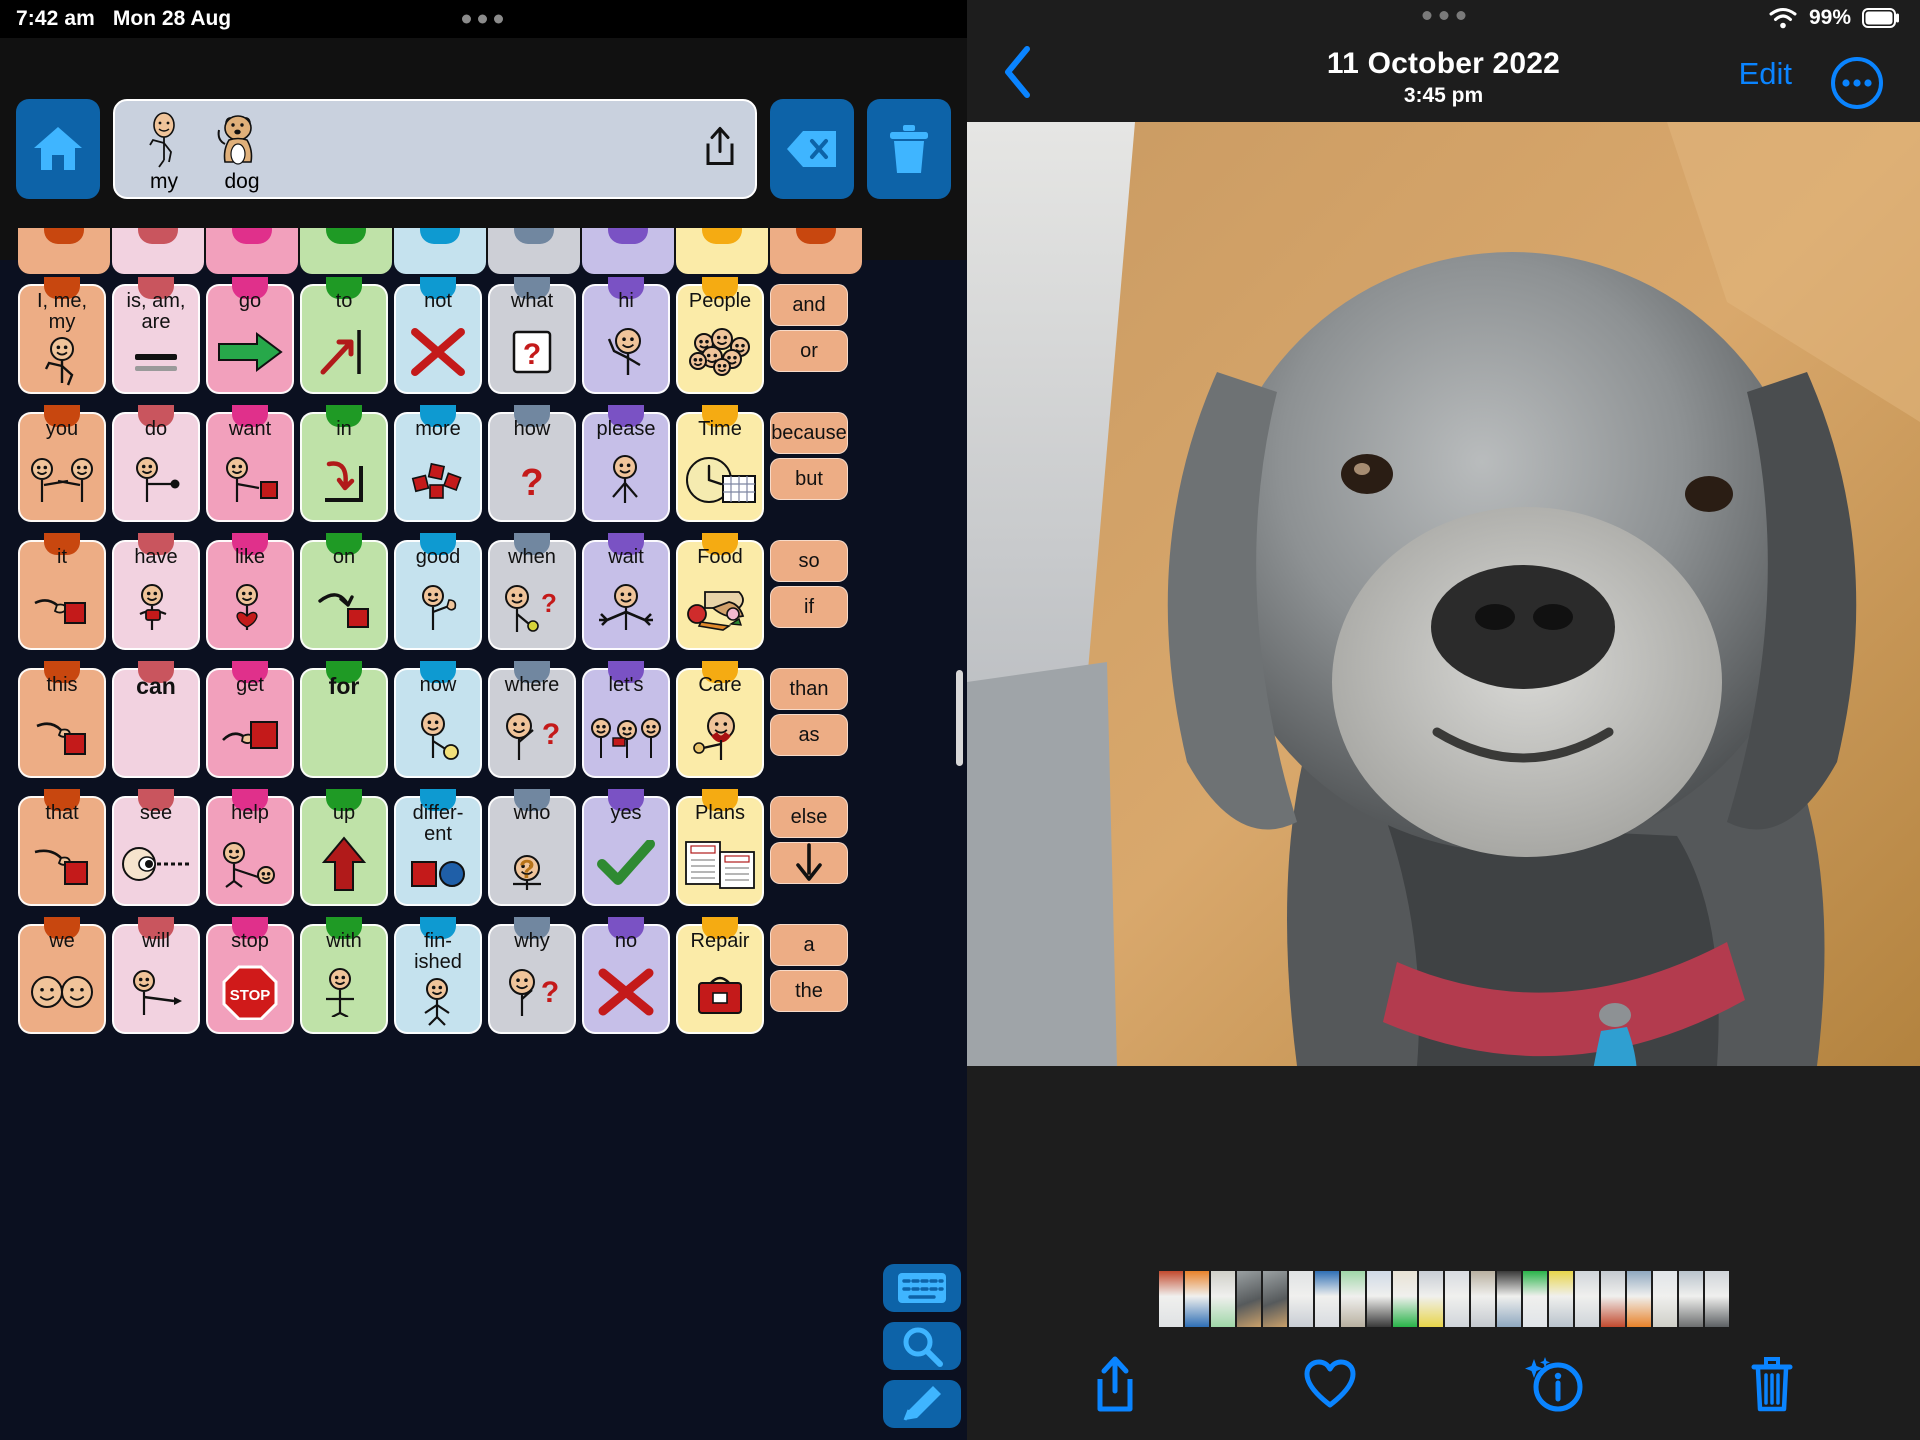 The width and height of the screenshot is (1920, 1440). I want to click on symbol-cell-this: this, so click(62, 719).